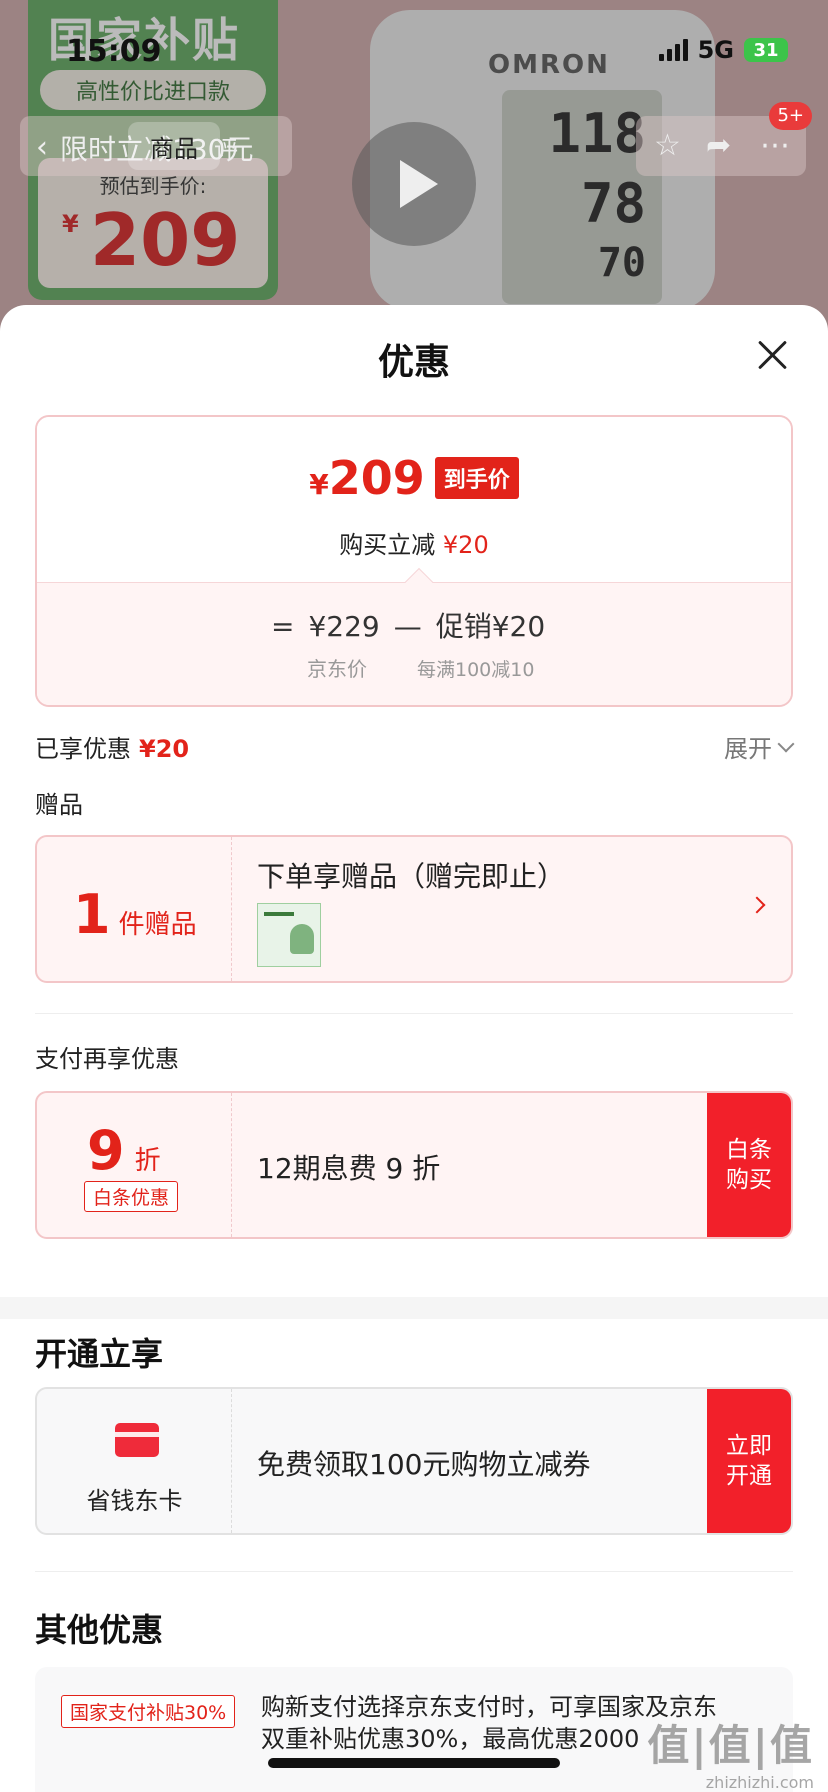 The height and width of the screenshot is (1792, 828). Describe the element at coordinates (730, 1756) in the screenshot. I see `site-watermark: 值|值|值 zhizhizhi.com` at that location.